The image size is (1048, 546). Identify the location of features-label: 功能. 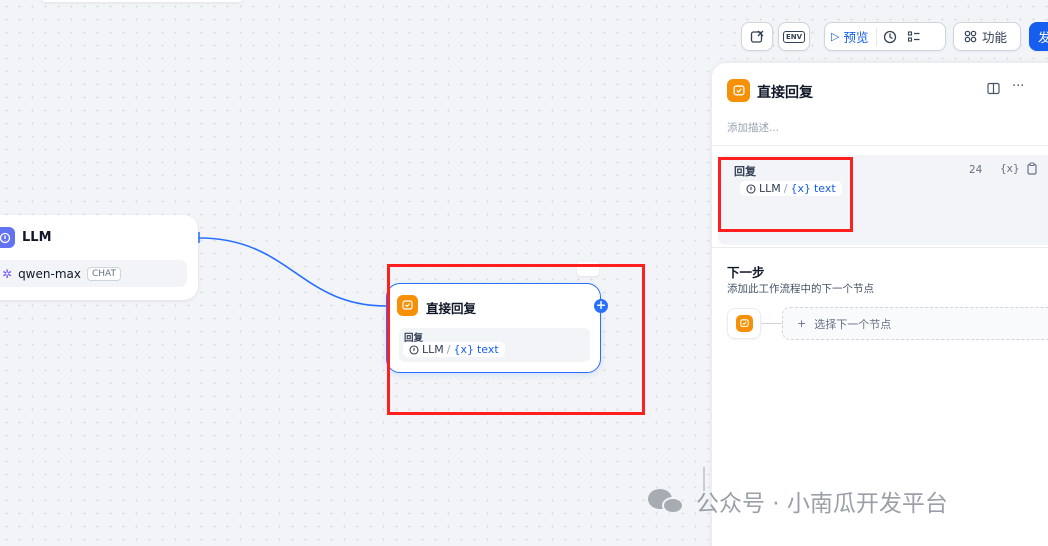
(995, 37).